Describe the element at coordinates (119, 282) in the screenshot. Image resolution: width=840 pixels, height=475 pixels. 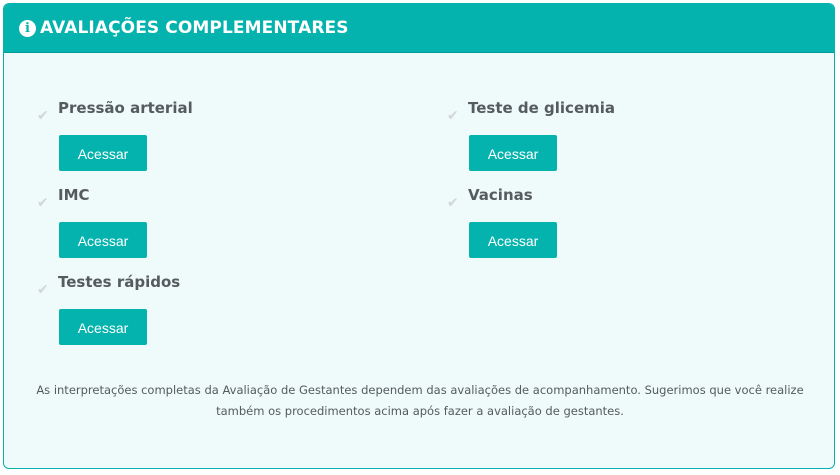
I see `assessment-title: Testes rápidos` at that location.